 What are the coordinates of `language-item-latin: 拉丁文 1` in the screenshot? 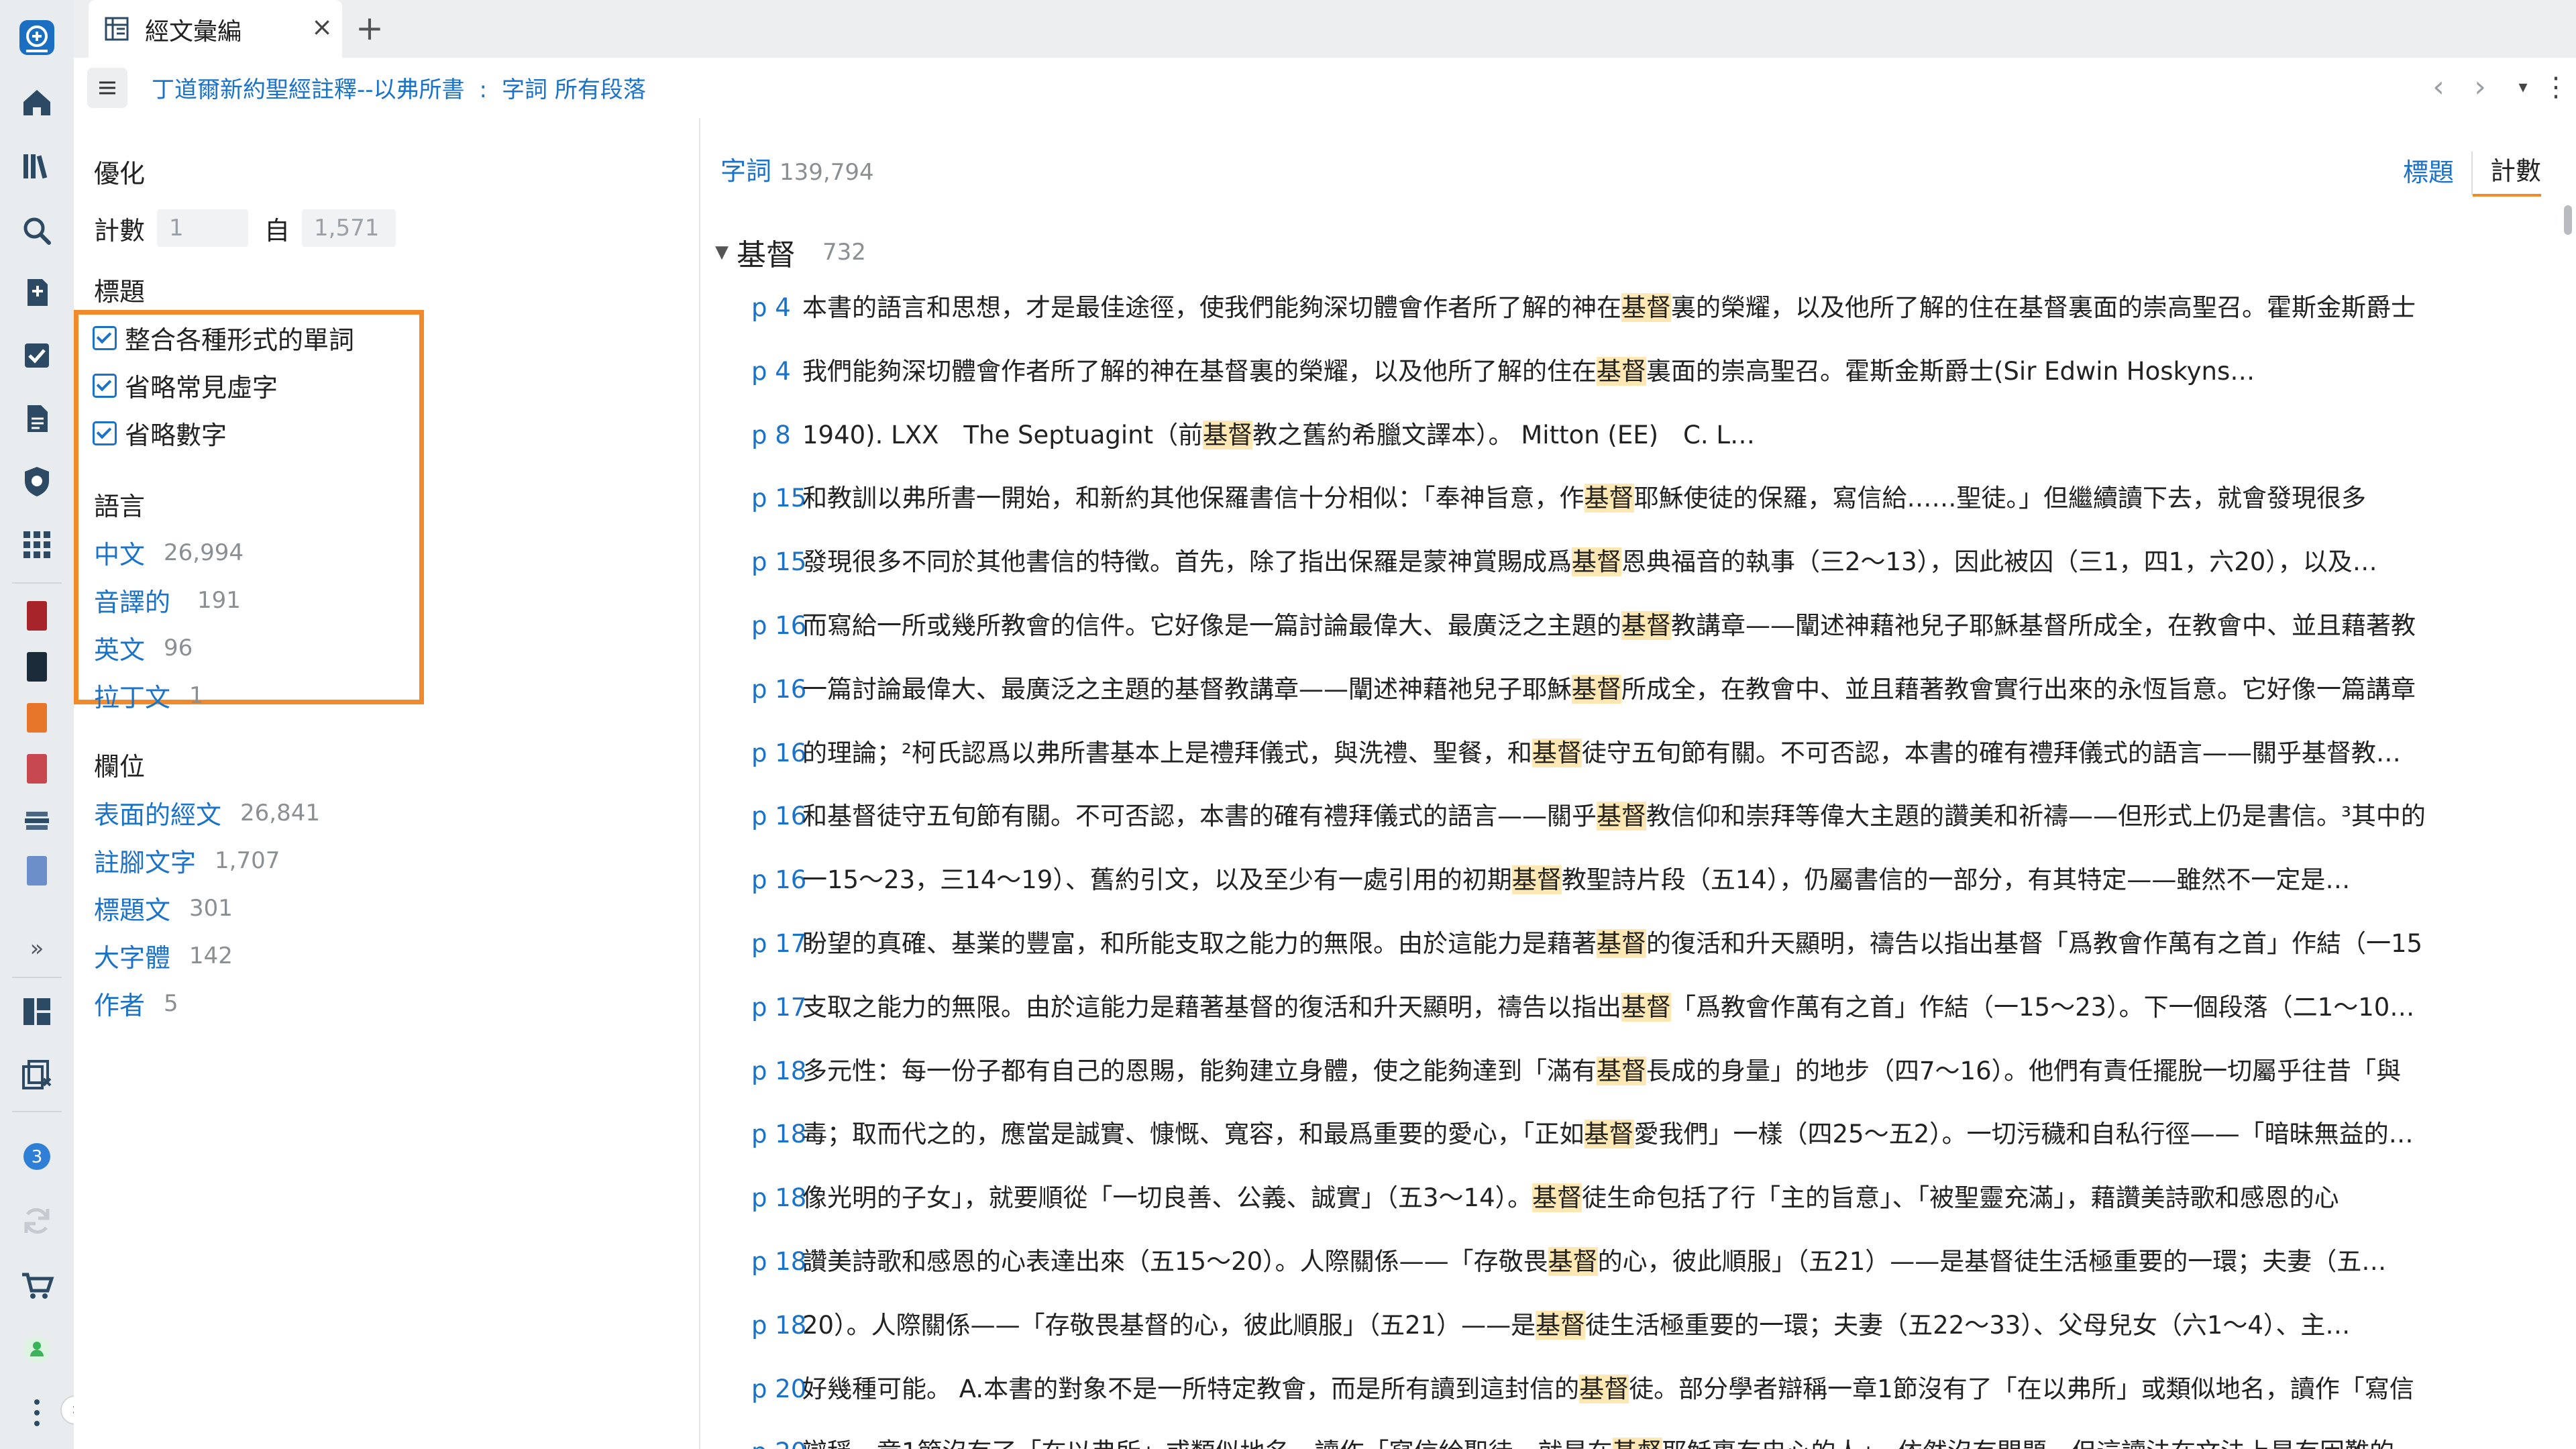 It's located at (149, 695).